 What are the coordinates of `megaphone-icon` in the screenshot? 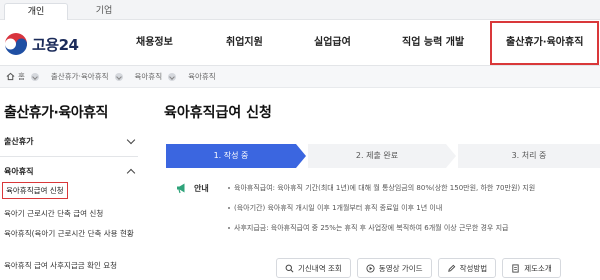 It's located at (181, 188).